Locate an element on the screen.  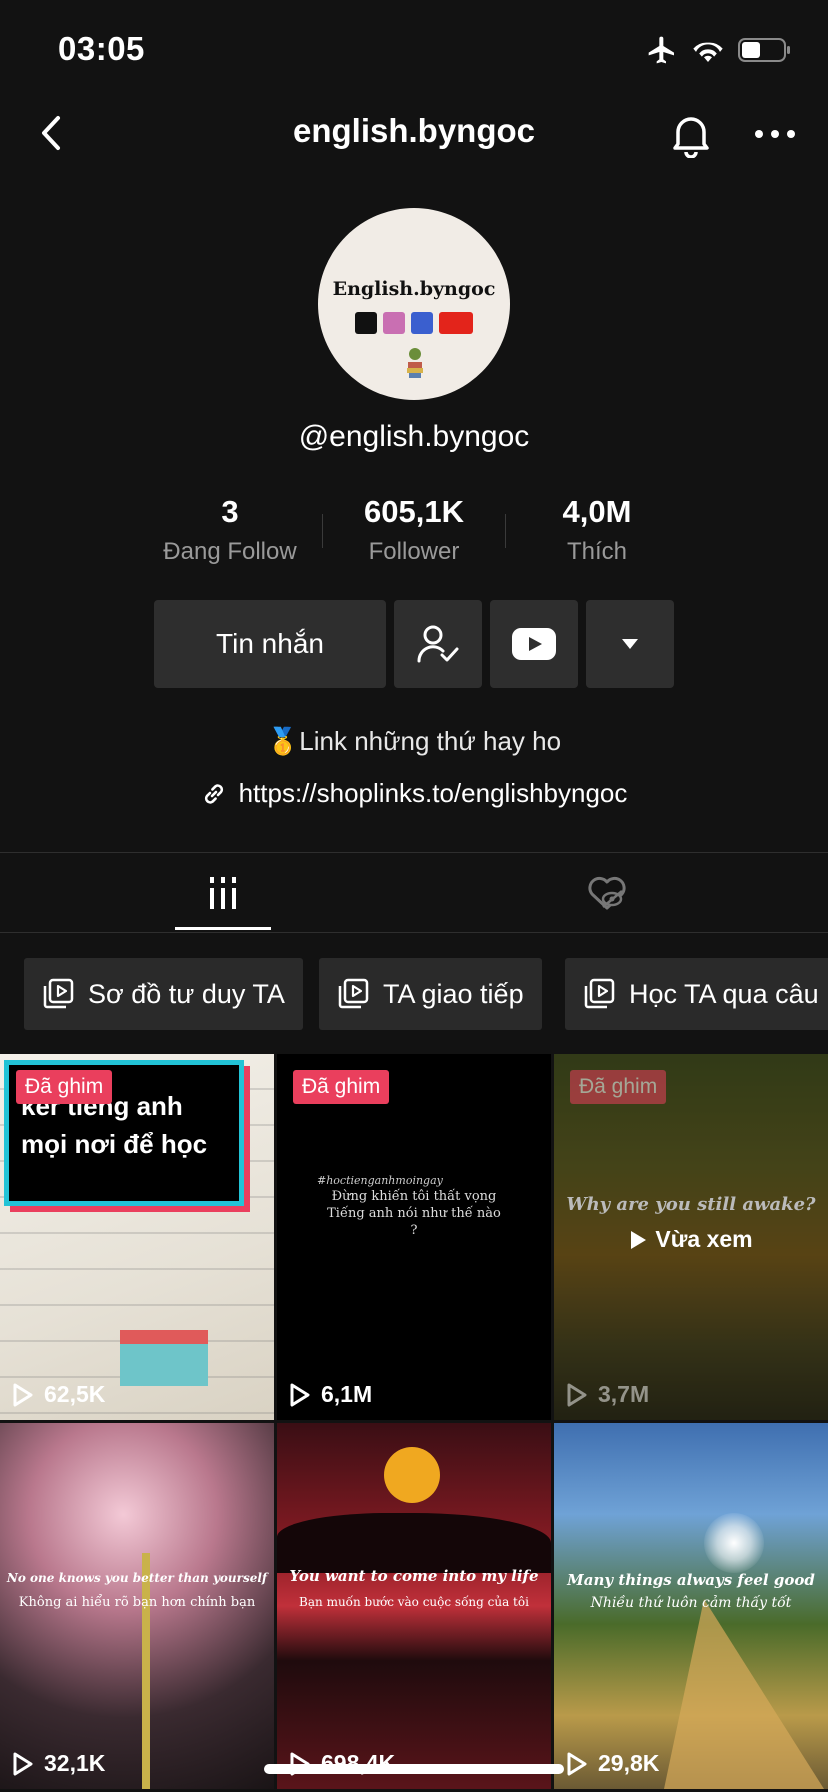
tab-liked-hidden is located at coordinates (607, 893).